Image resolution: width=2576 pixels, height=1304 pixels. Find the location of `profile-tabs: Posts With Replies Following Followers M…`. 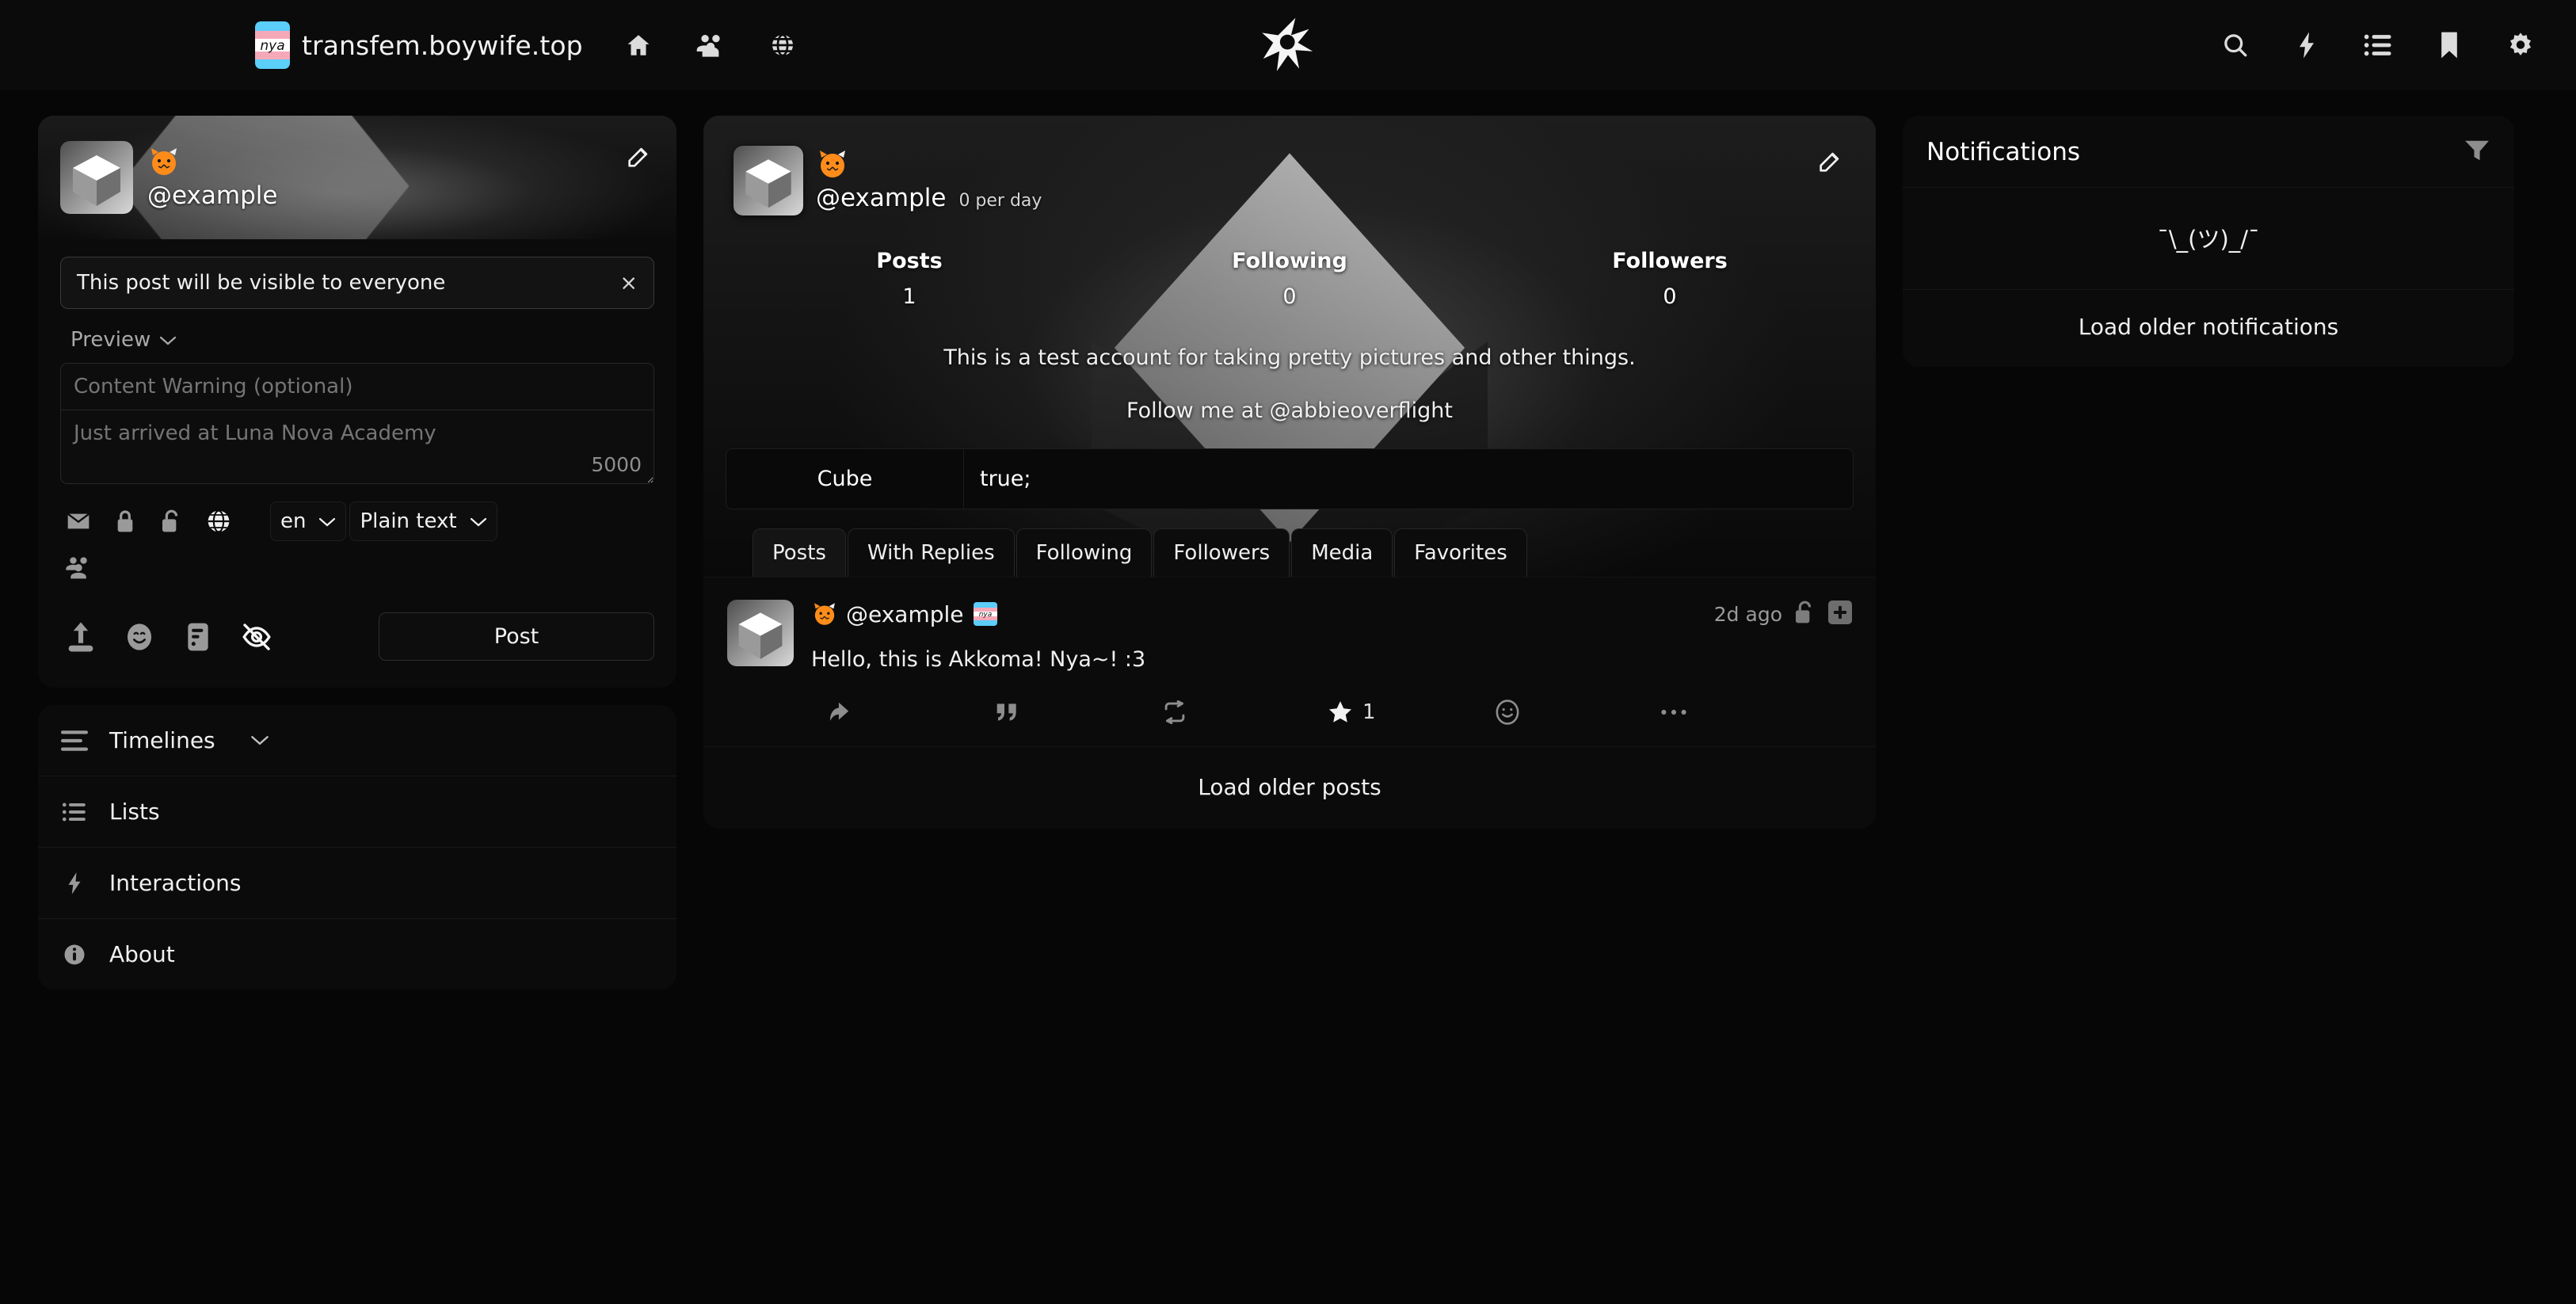

profile-tabs: Posts With Replies Following Followers M… is located at coordinates (1290, 552).